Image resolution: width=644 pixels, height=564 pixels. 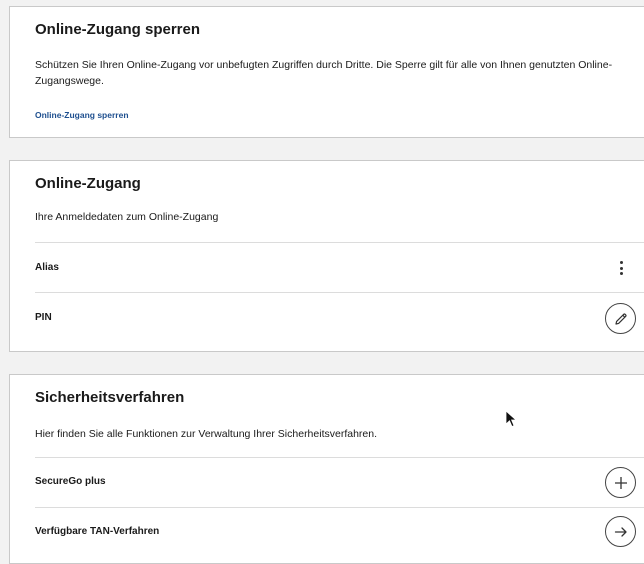 What do you see at coordinates (43, 317) in the screenshot?
I see `pin-label: PIN` at bounding box center [43, 317].